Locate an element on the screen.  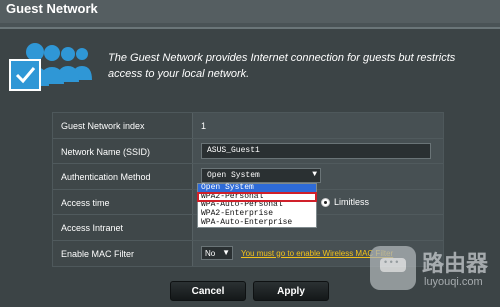
access-time-label: Access time is located at coordinates (123, 201).